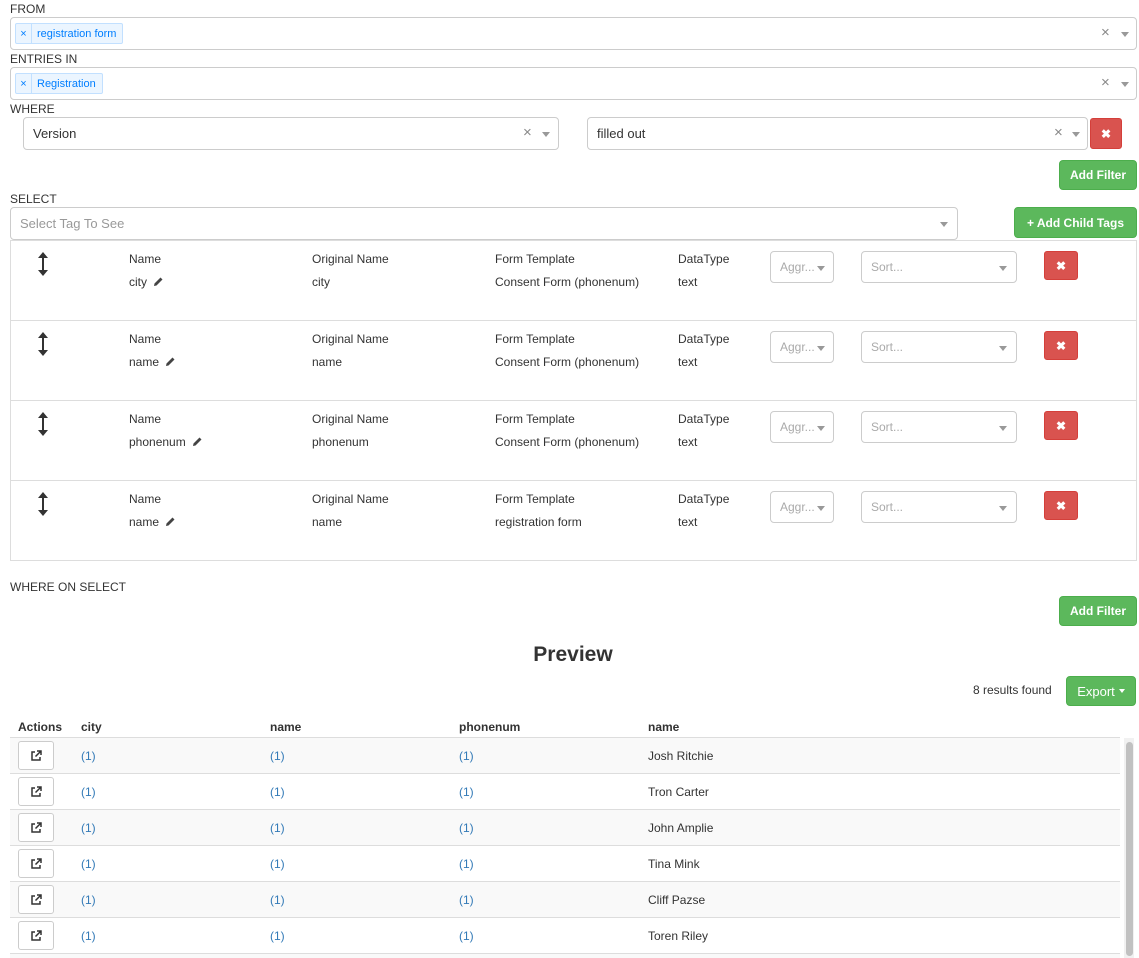  What do you see at coordinates (91, 727) in the screenshot?
I see `col-header-city: city` at bounding box center [91, 727].